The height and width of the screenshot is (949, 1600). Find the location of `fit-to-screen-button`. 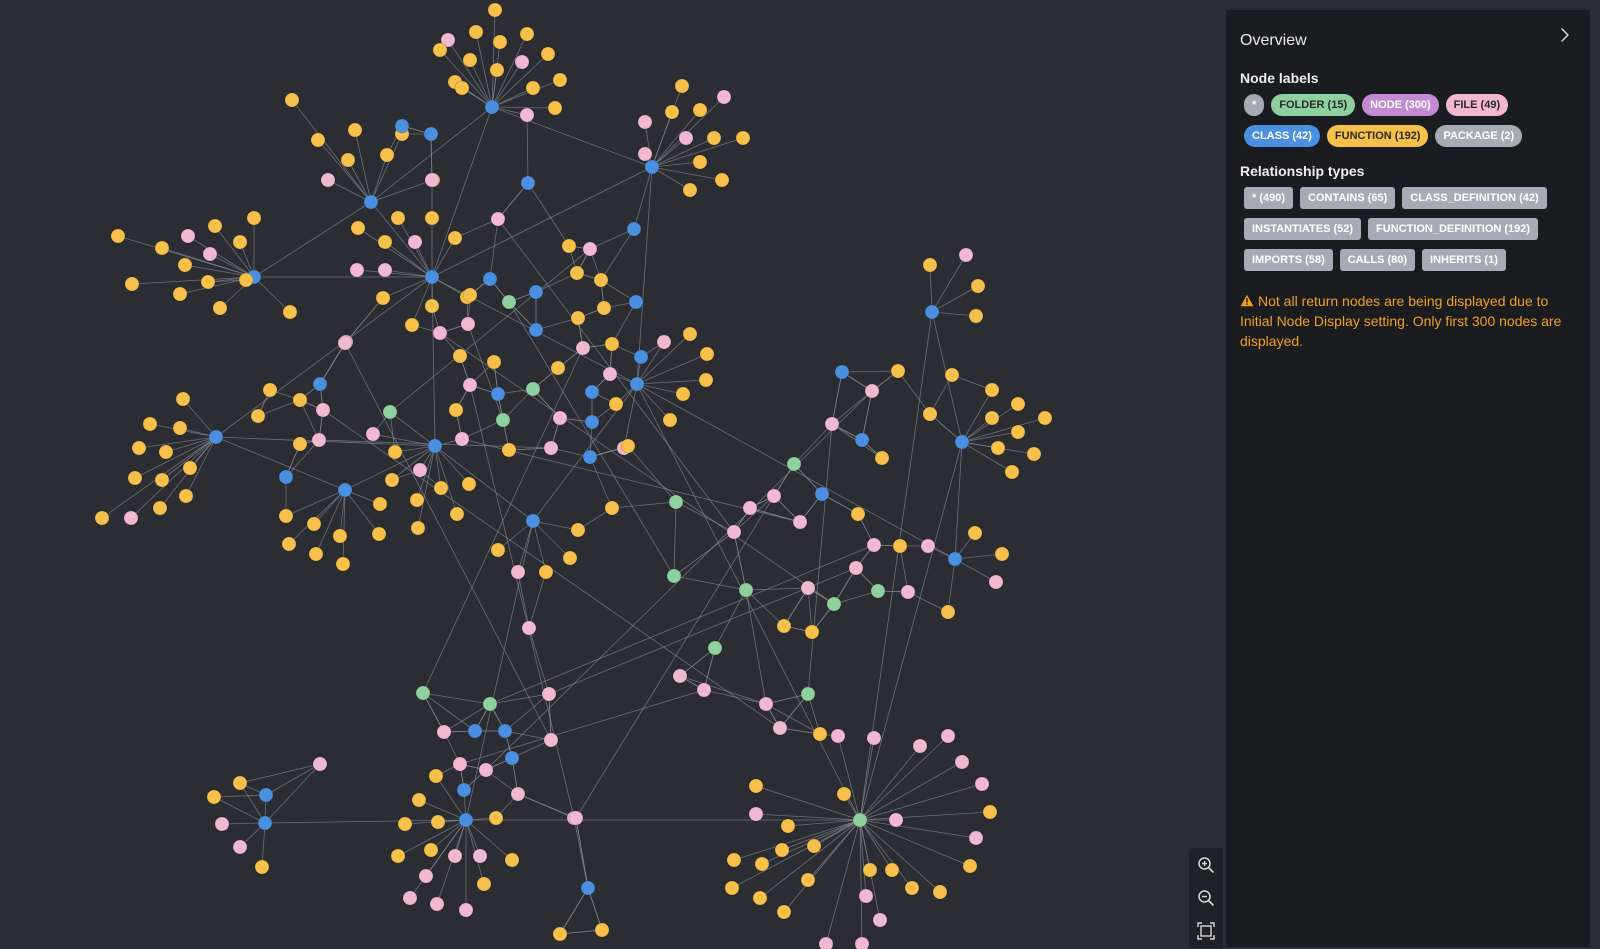

fit-to-screen-button is located at coordinates (1206, 931).